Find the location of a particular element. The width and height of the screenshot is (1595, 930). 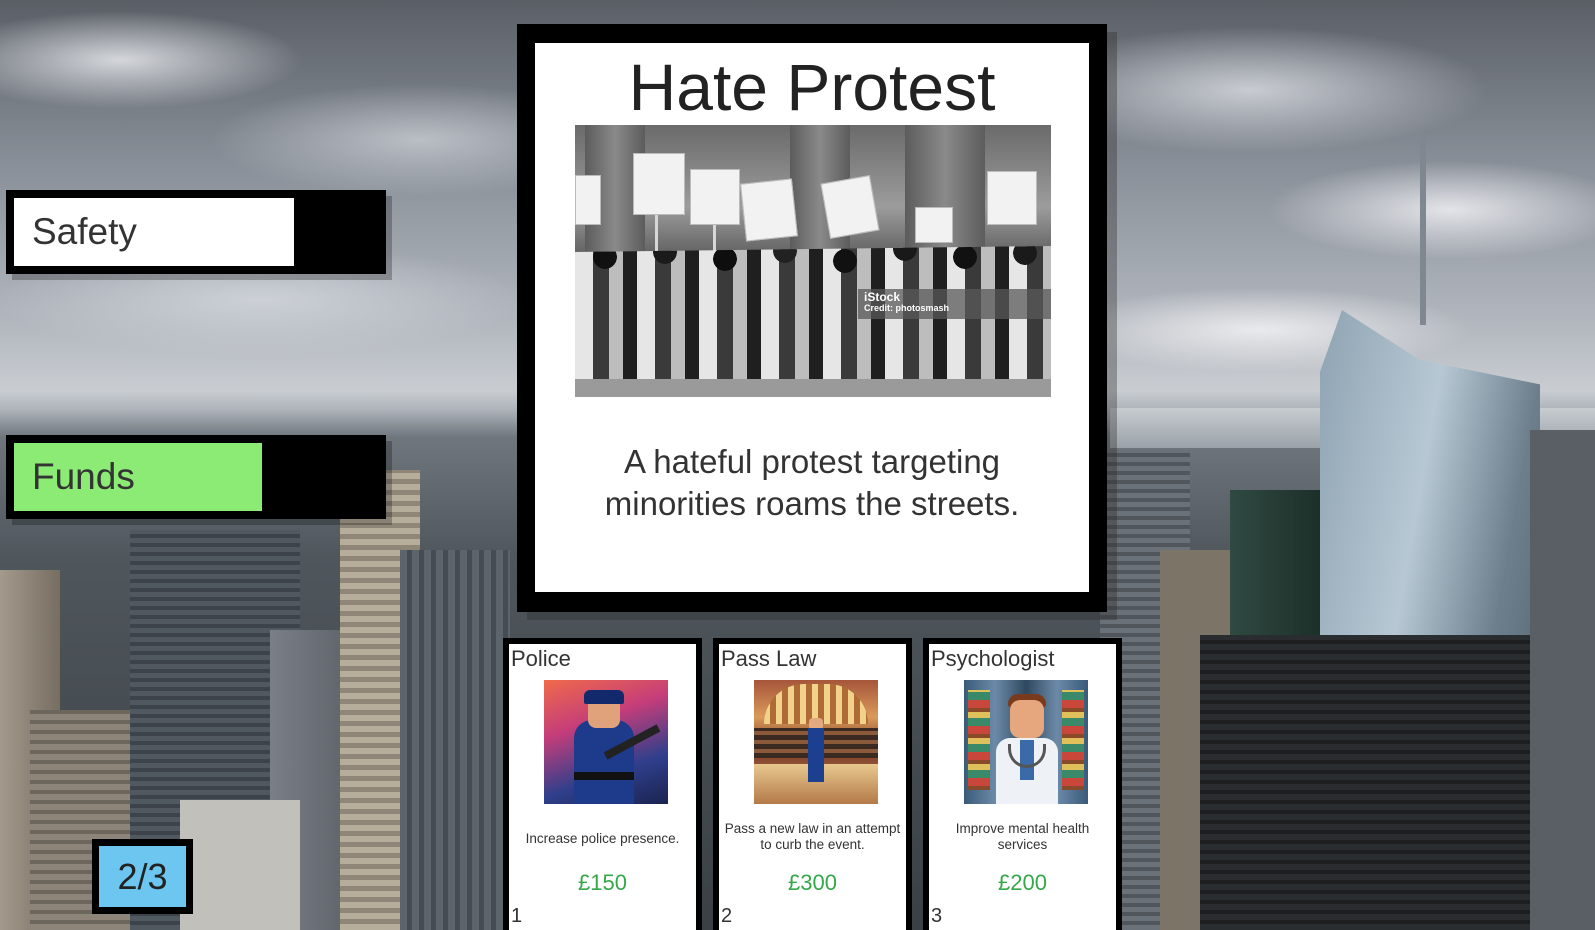

choice-cost: £200 is located at coordinates (1022, 882).